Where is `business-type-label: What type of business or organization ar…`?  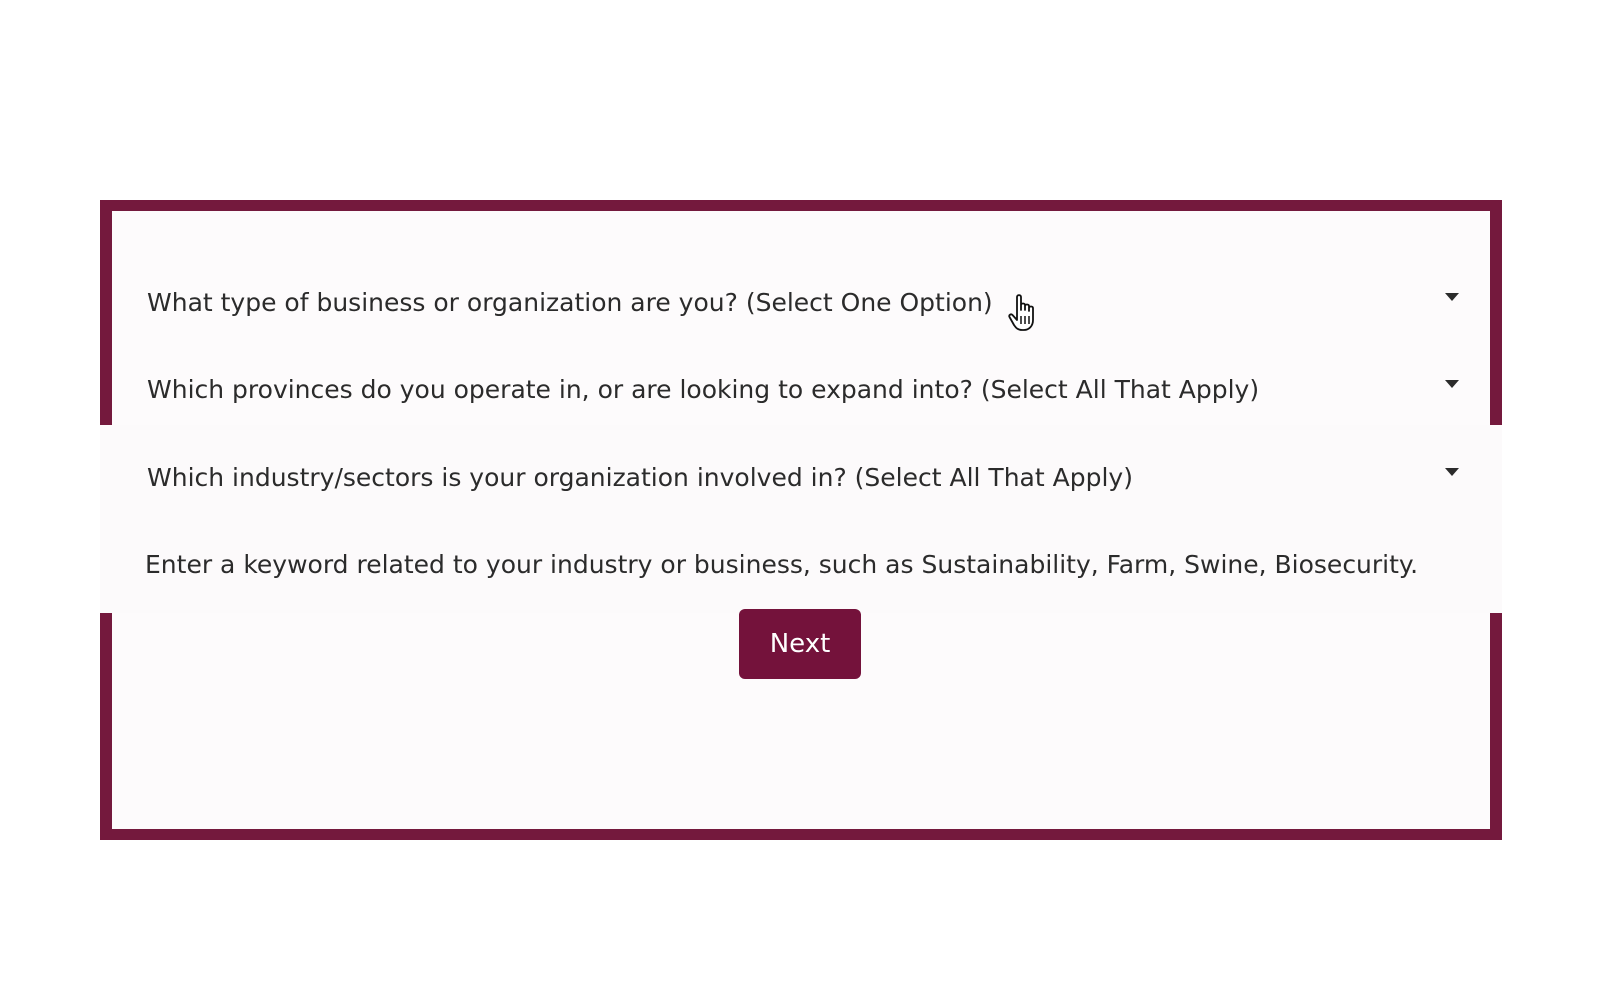
business-type-label: What type of business or organization ar… is located at coordinates (570, 302).